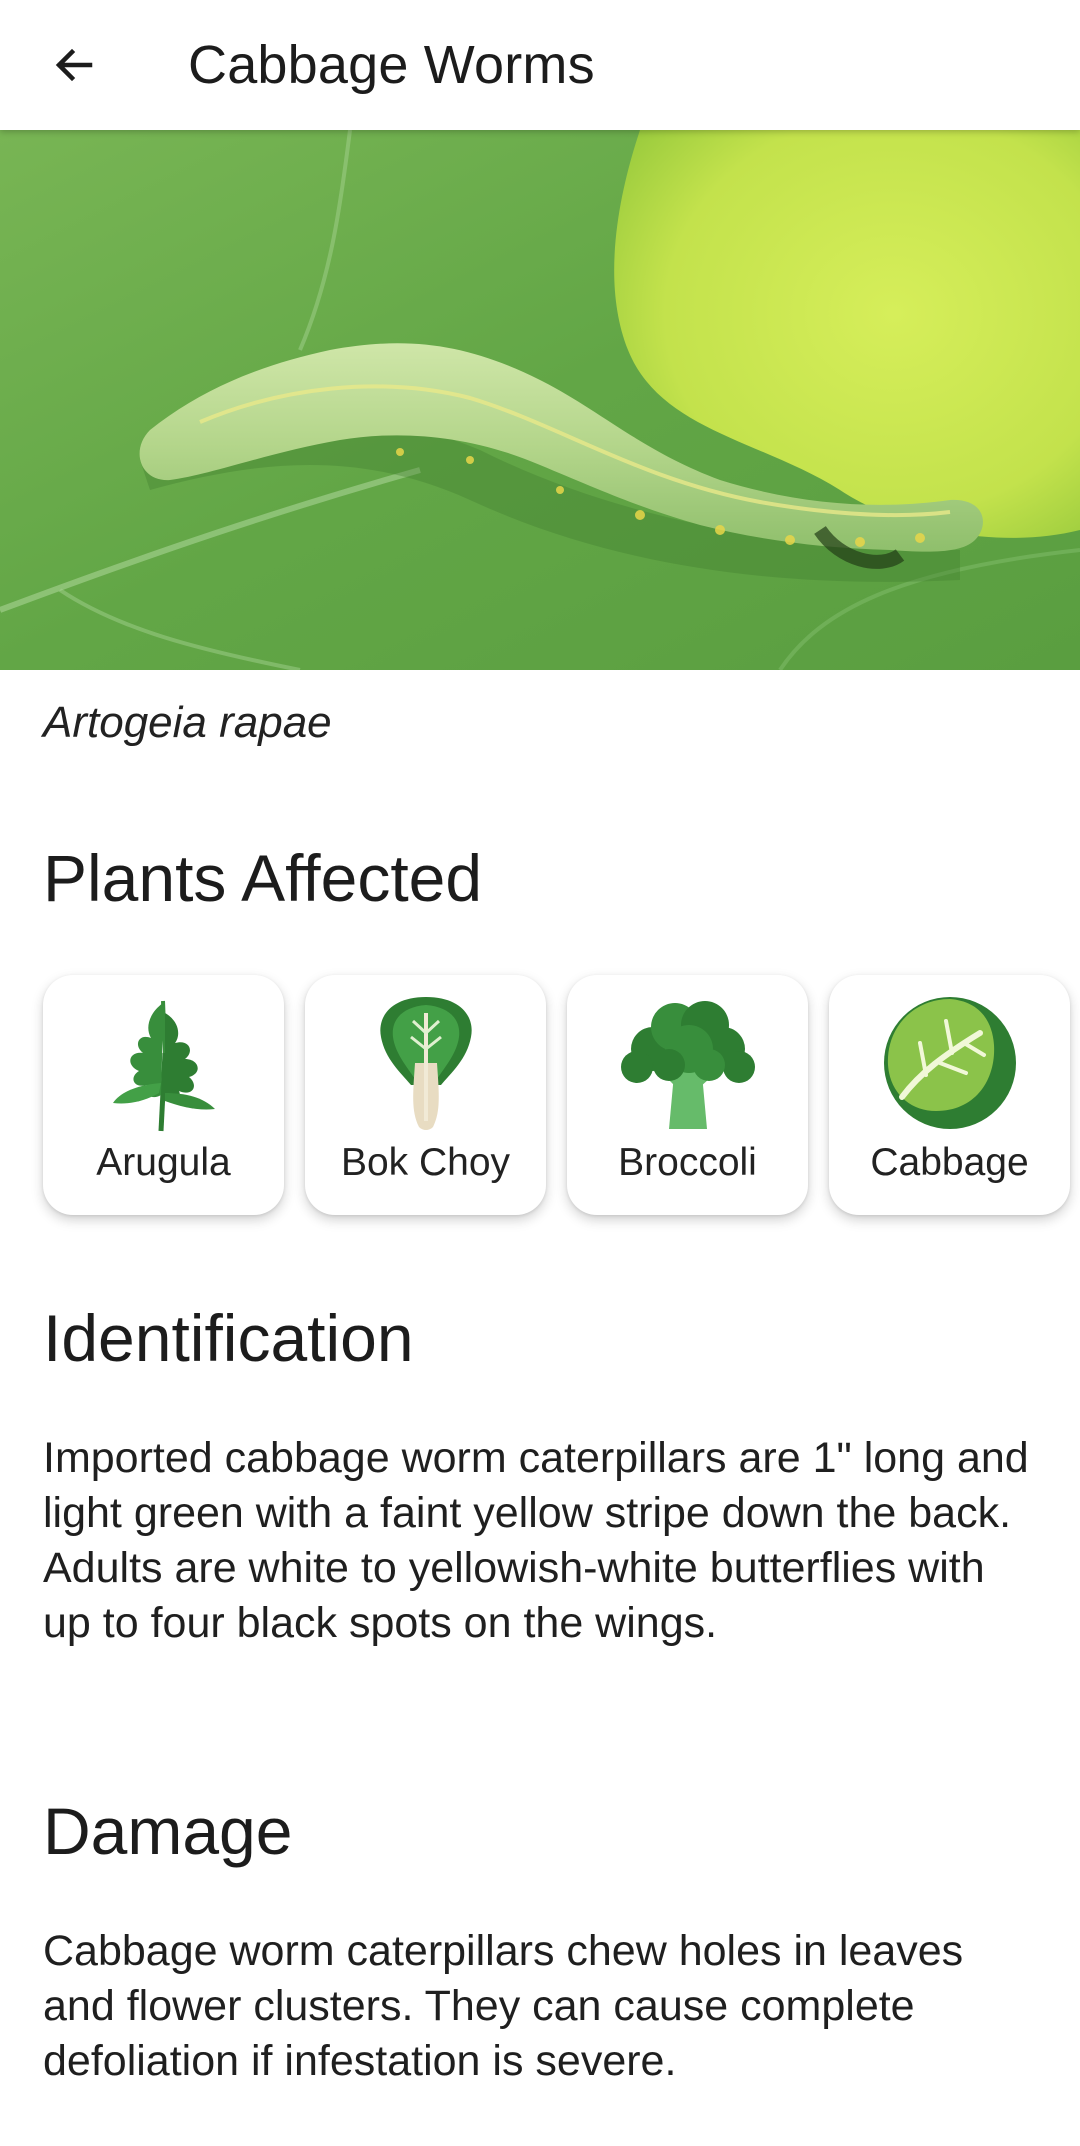  I want to click on arugula-icon, so click(163, 1066).